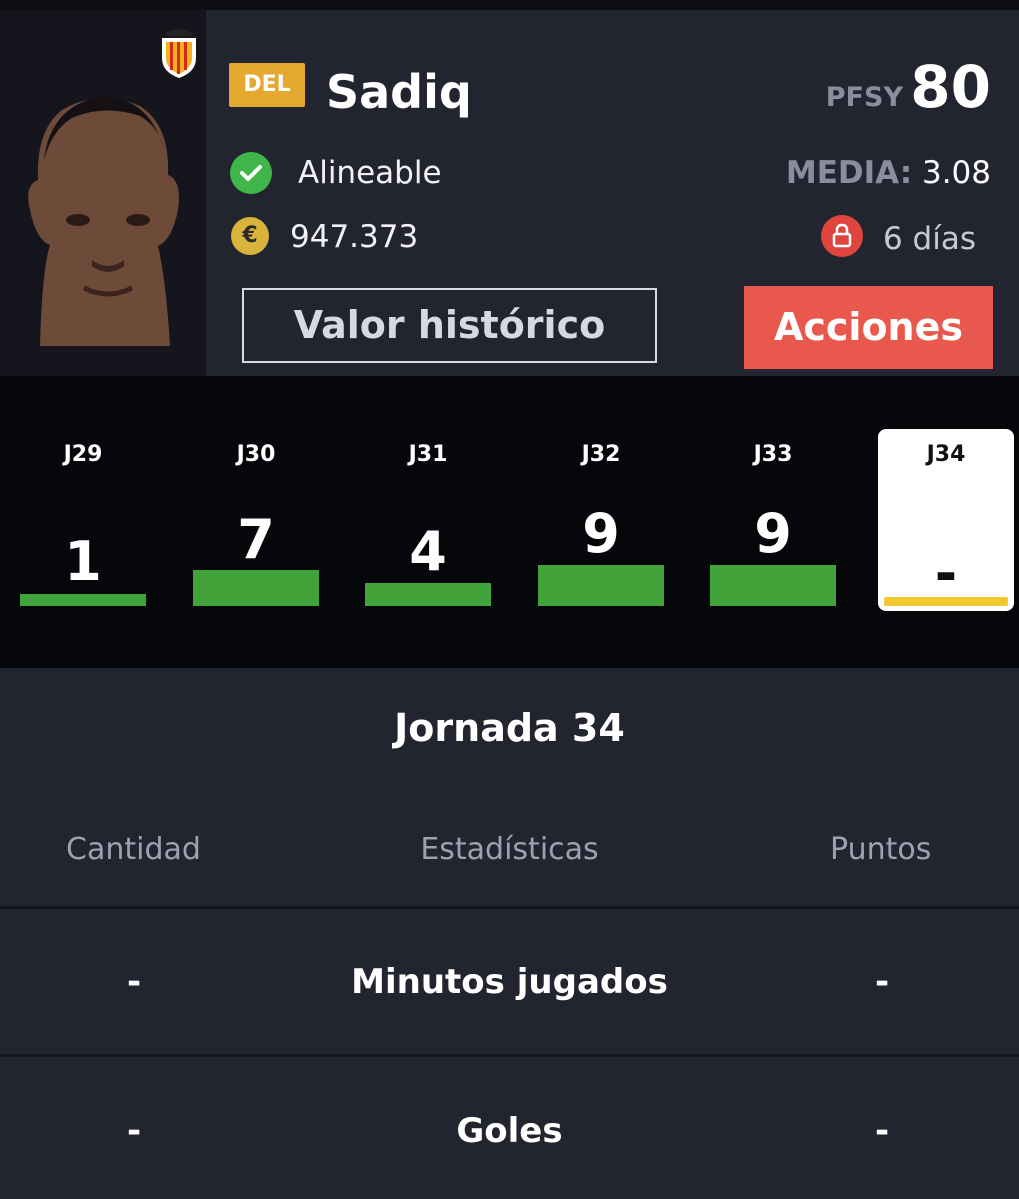  What do you see at coordinates (83, 561) in the screenshot?
I see `round-points: 1` at bounding box center [83, 561].